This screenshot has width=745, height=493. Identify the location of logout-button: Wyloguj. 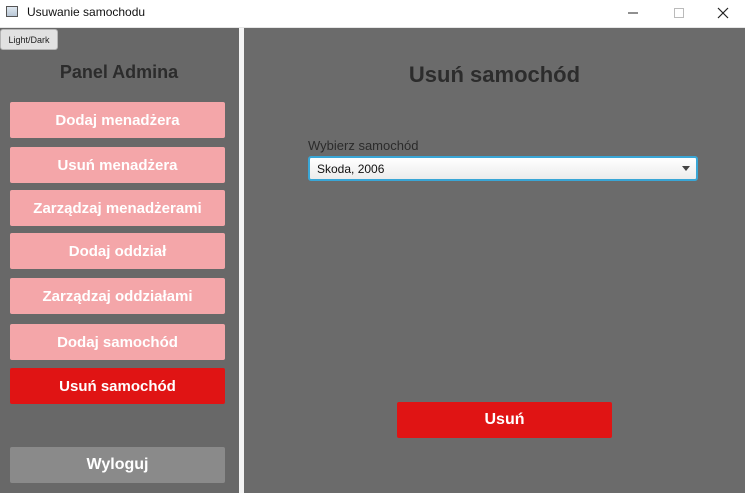
(117, 465).